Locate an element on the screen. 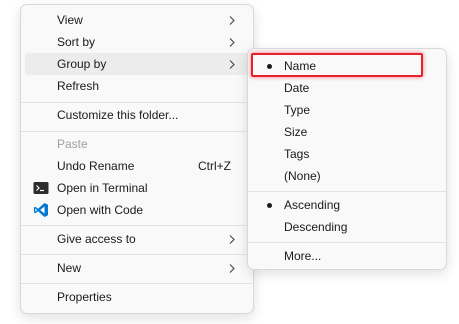  submenu-item-size: Size is located at coordinates (347, 132).